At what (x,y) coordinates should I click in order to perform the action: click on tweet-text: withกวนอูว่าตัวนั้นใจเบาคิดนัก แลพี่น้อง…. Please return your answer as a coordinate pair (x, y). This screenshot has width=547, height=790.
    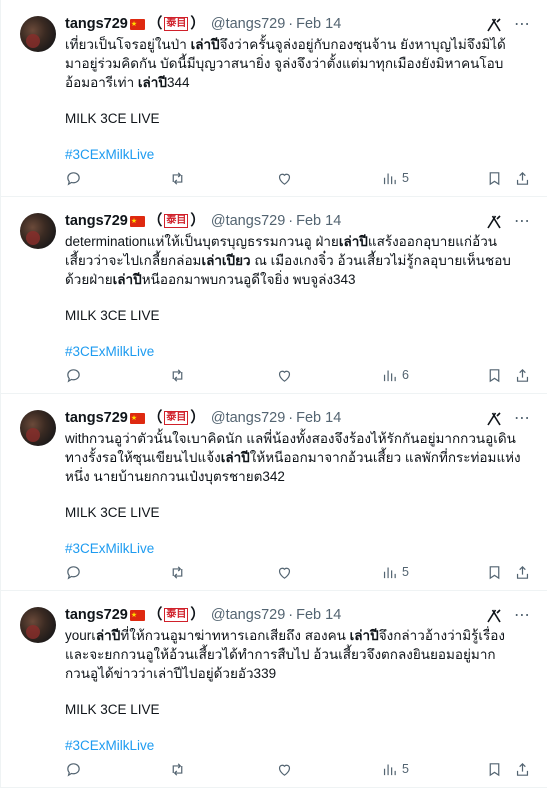
    Looking at the image, I should click on (298, 457).